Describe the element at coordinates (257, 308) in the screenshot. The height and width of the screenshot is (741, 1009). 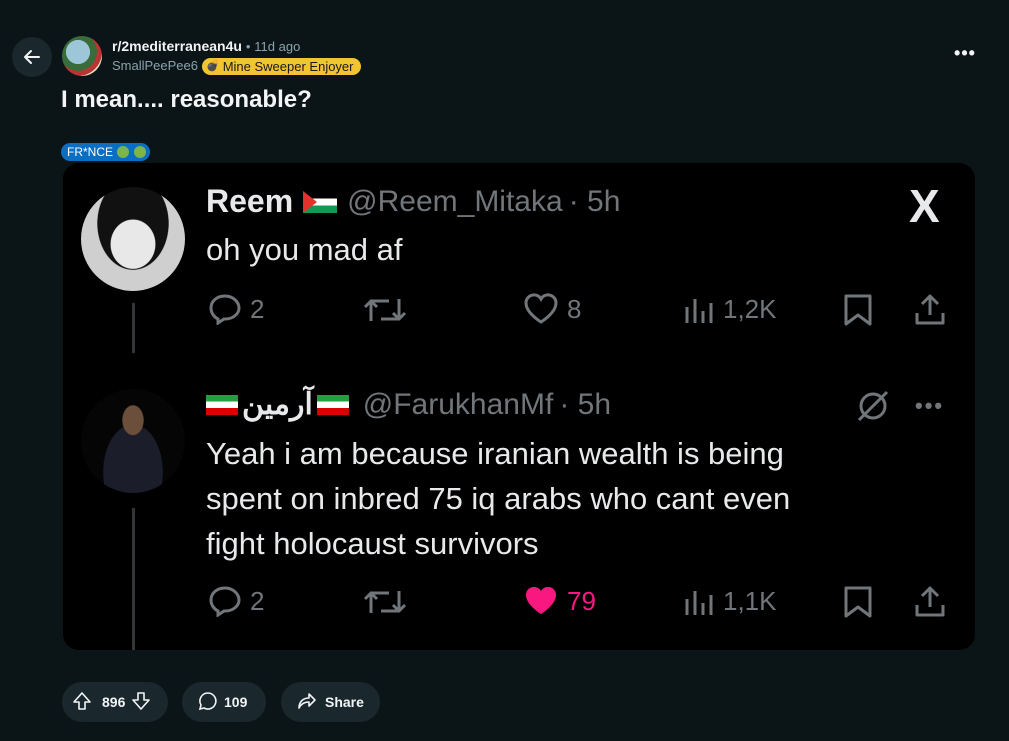
I see `tweet1-reply-count: 2` at that location.